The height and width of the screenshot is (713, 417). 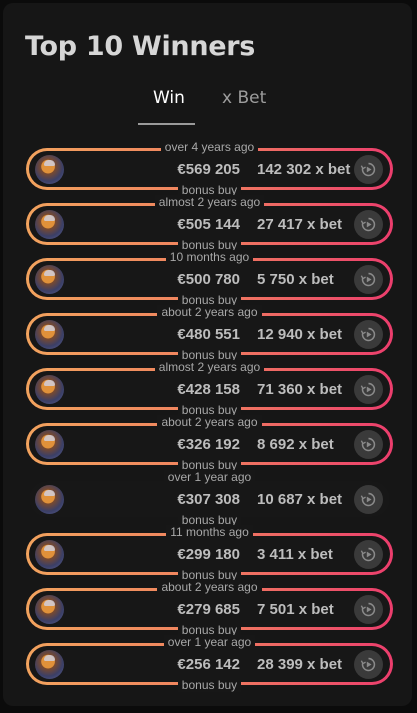 I want to click on tab-x-bet: x Bet, so click(x=244, y=98).